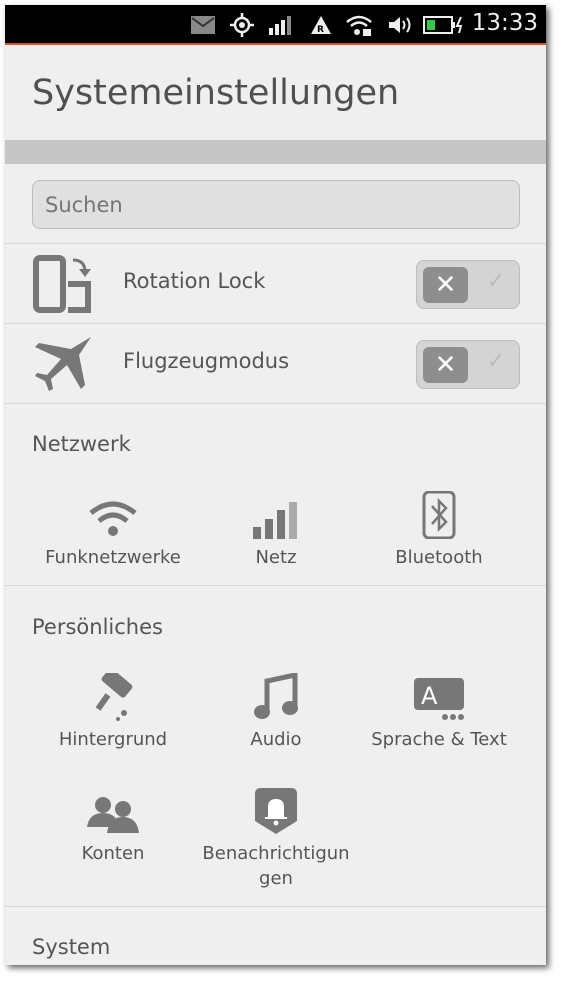  What do you see at coordinates (276, 839) in the screenshot?
I see `tile-notifications: Benachrichtigun gen` at bounding box center [276, 839].